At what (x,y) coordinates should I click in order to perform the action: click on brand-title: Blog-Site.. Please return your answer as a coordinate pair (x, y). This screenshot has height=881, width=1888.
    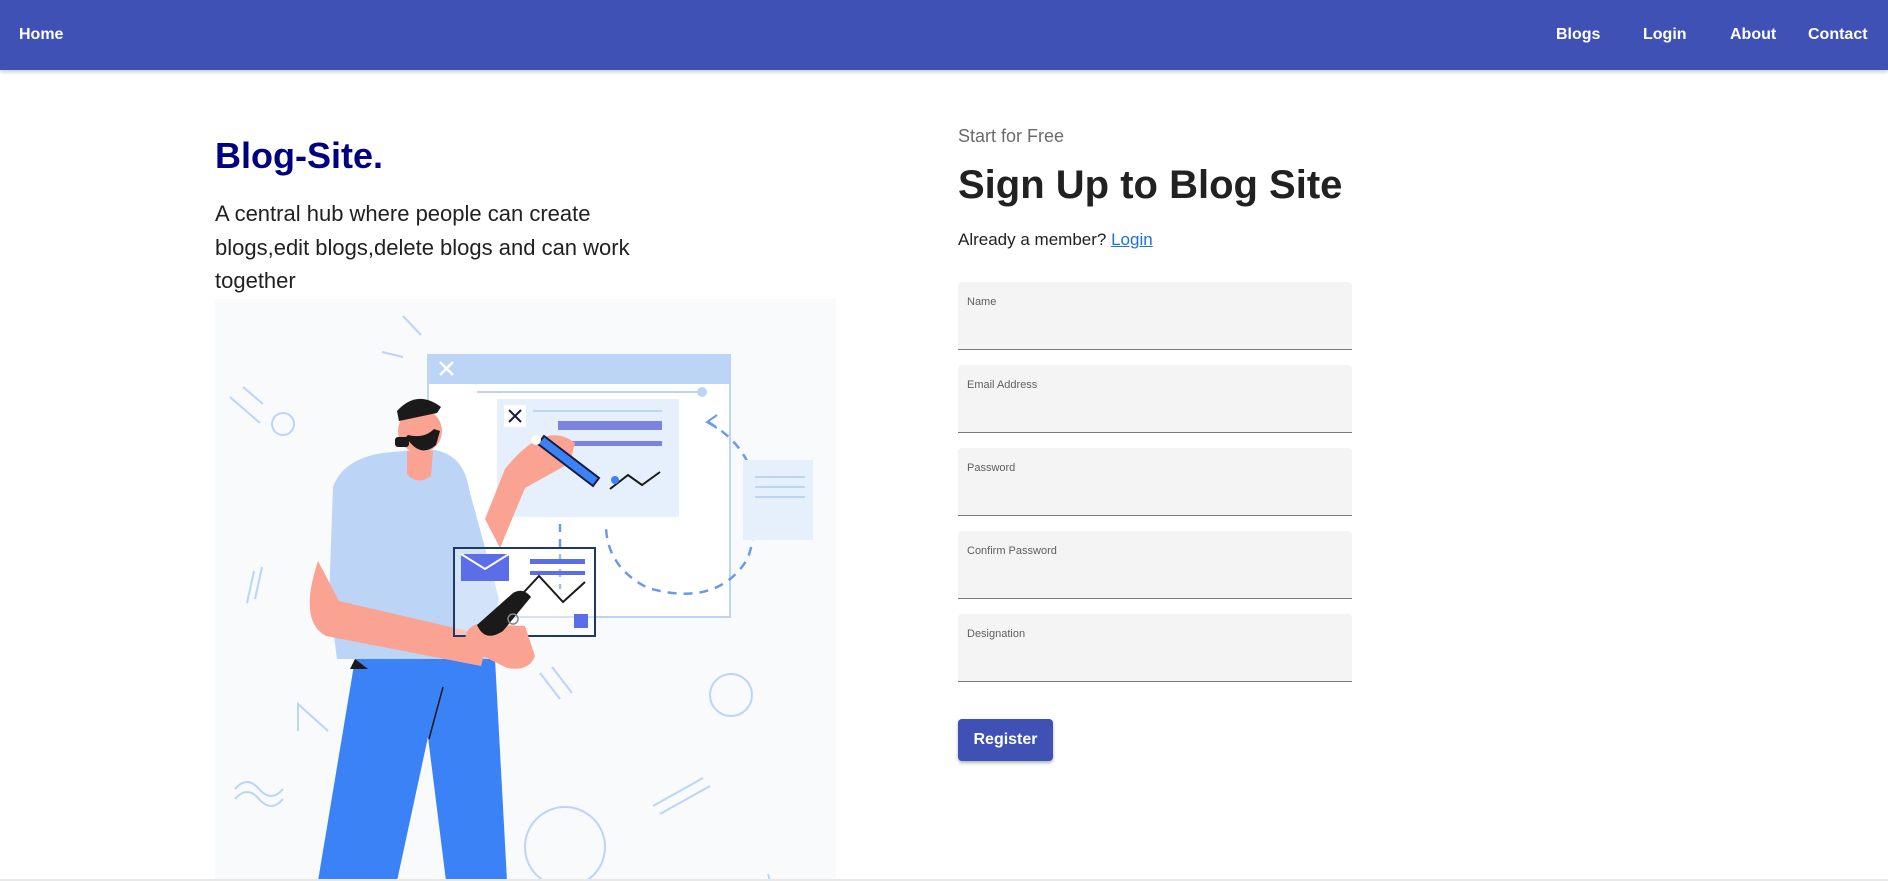
    Looking at the image, I should click on (299, 155).